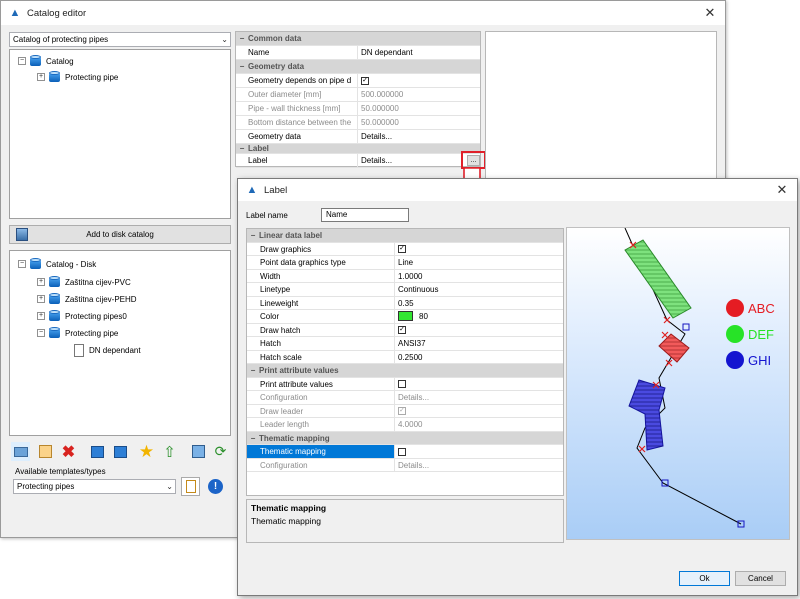 The image size is (800, 599). I want to click on export-icon, so click(97, 451).